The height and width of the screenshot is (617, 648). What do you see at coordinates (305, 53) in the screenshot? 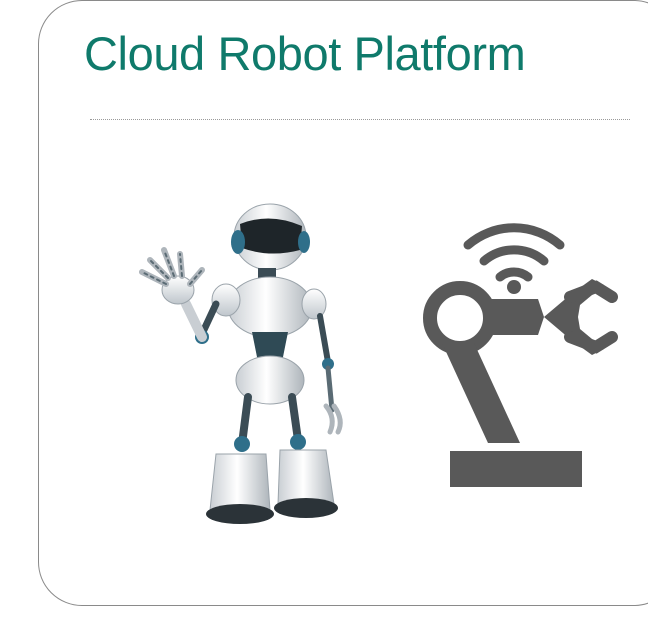
I see `slide-title: Cloud Robot Platform` at bounding box center [305, 53].